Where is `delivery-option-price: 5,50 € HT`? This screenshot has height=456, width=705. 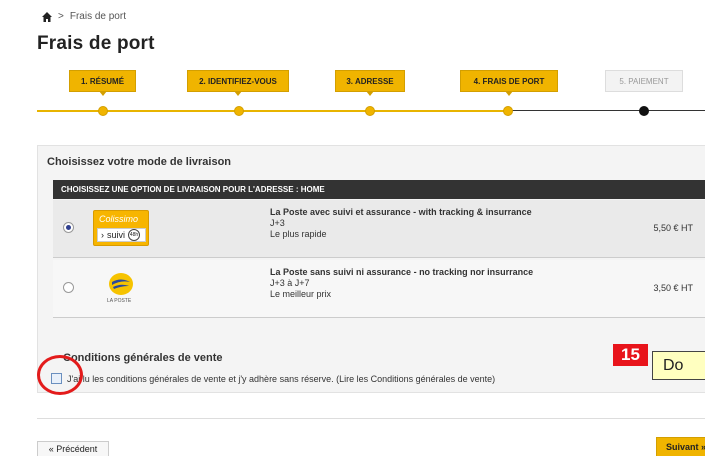 delivery-option-price: 5,50 € HT is located at coordinates (673, 228).